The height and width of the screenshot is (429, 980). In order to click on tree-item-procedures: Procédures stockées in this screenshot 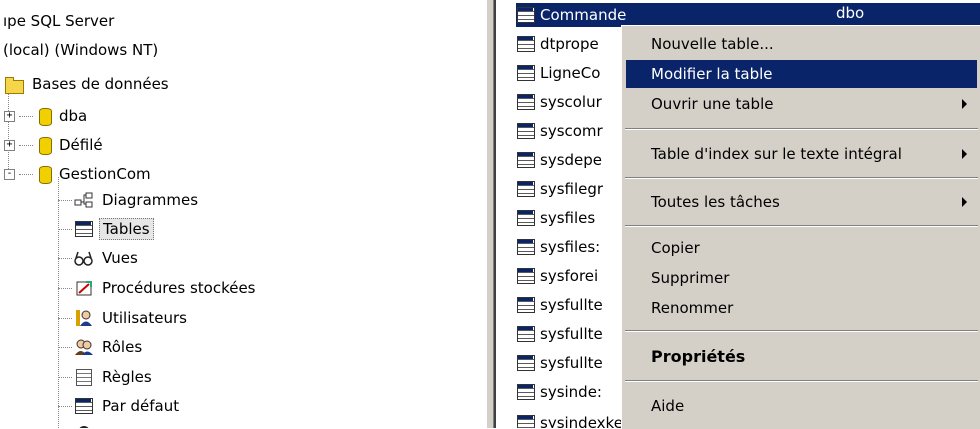, I will do `click(158, 288)`.